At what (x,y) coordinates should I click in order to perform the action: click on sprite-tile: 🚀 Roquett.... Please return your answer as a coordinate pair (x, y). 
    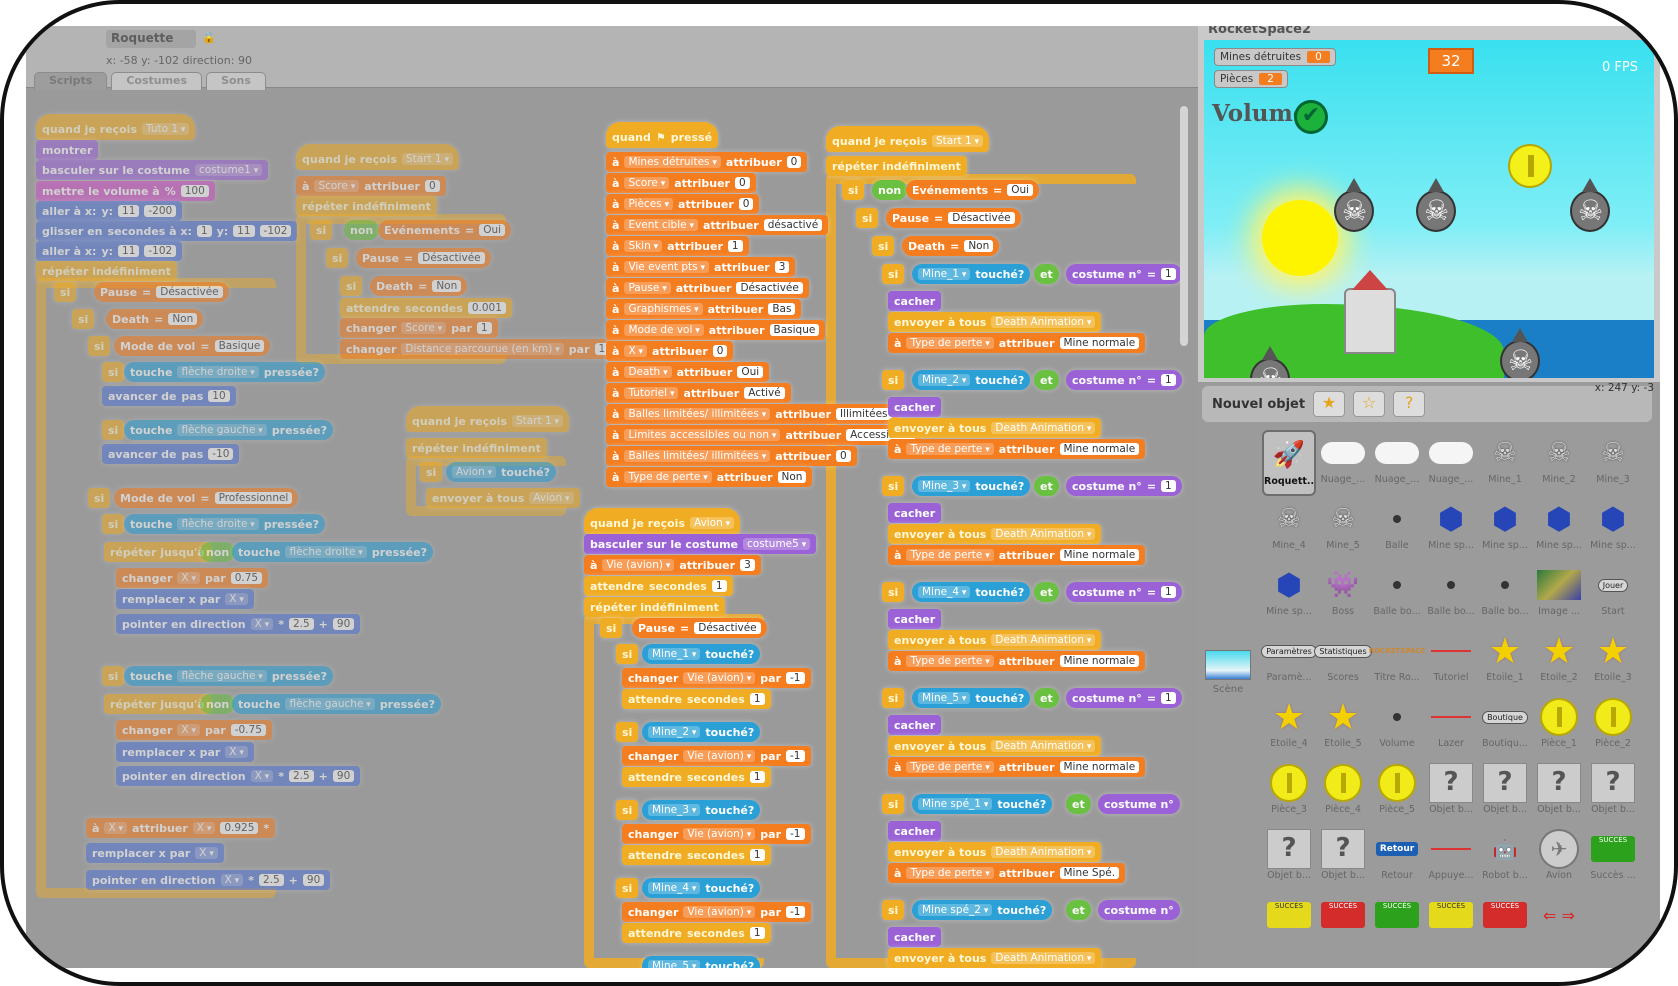
    Looking at the image, I should click on (1289, 463).